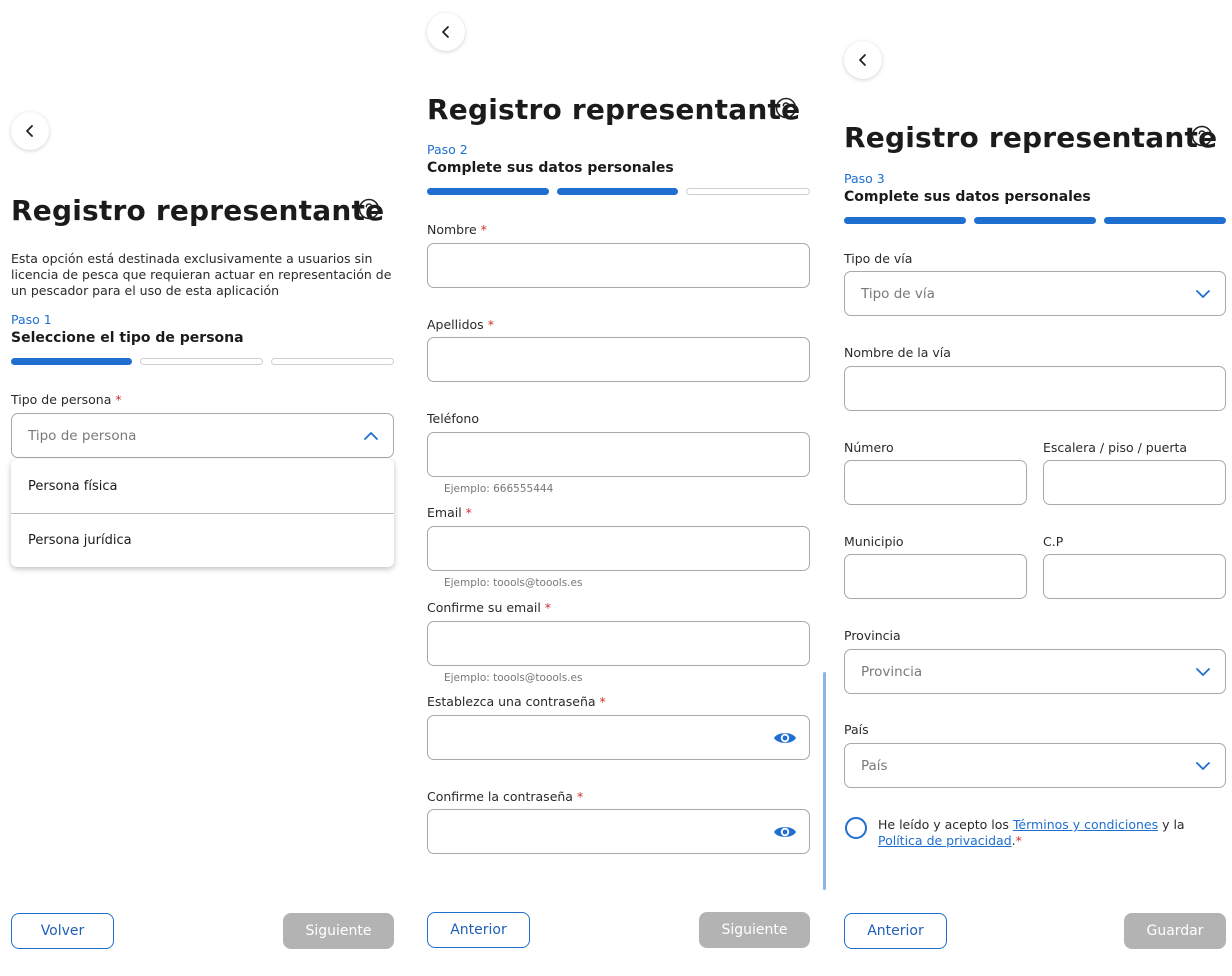 Image resolution: width=1232 pixels, height=976 pixels. What do you see at coordinates (898, 294) in the screenshot?
I see `tipo-via-placeholder: Tipo de vía` at bounding box center [898, 294].